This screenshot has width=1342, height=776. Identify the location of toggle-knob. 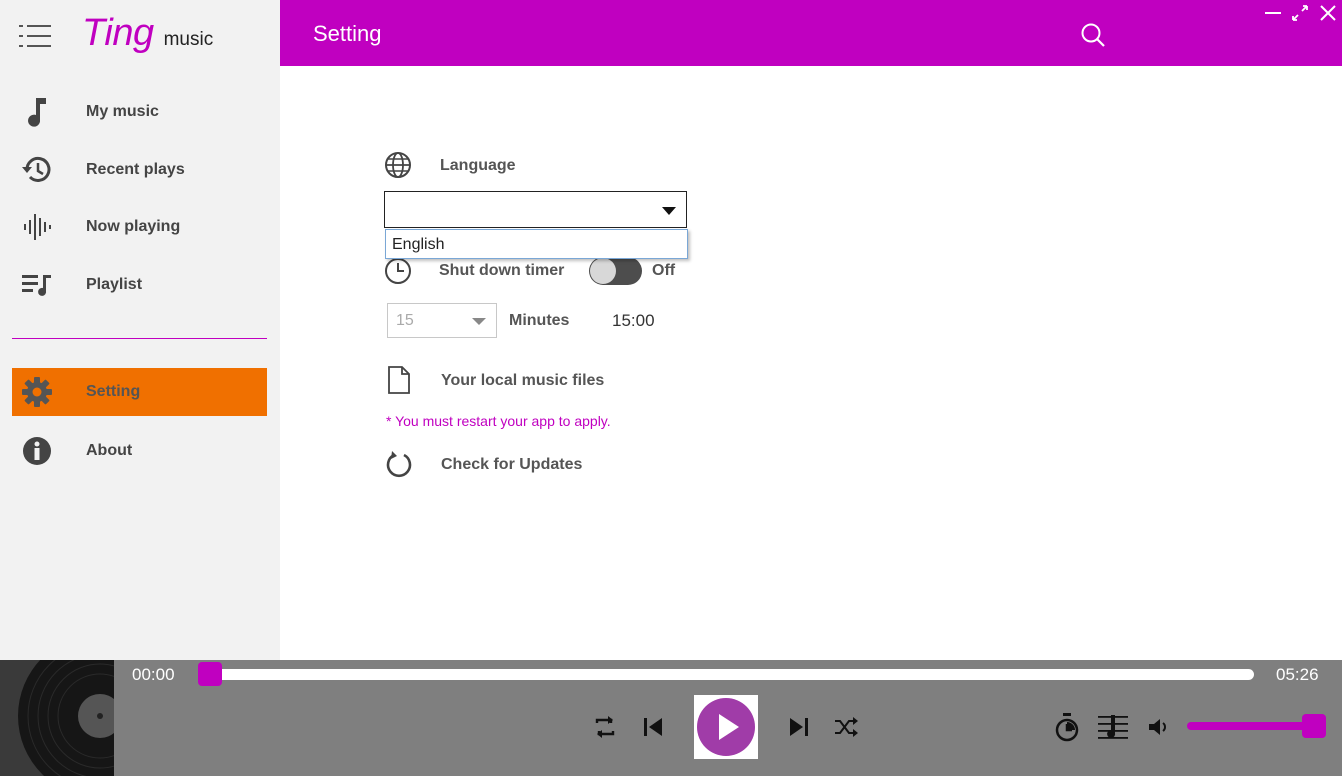
(603, 271).